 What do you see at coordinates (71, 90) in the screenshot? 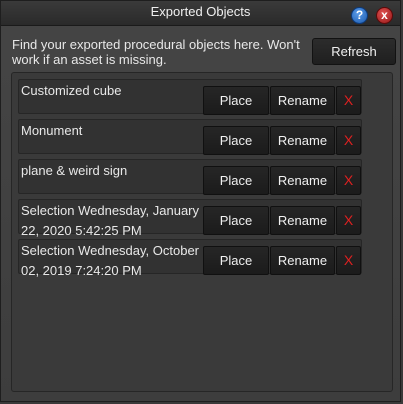
I see `object-name: Customized cube` at bounding box center [71, 90].